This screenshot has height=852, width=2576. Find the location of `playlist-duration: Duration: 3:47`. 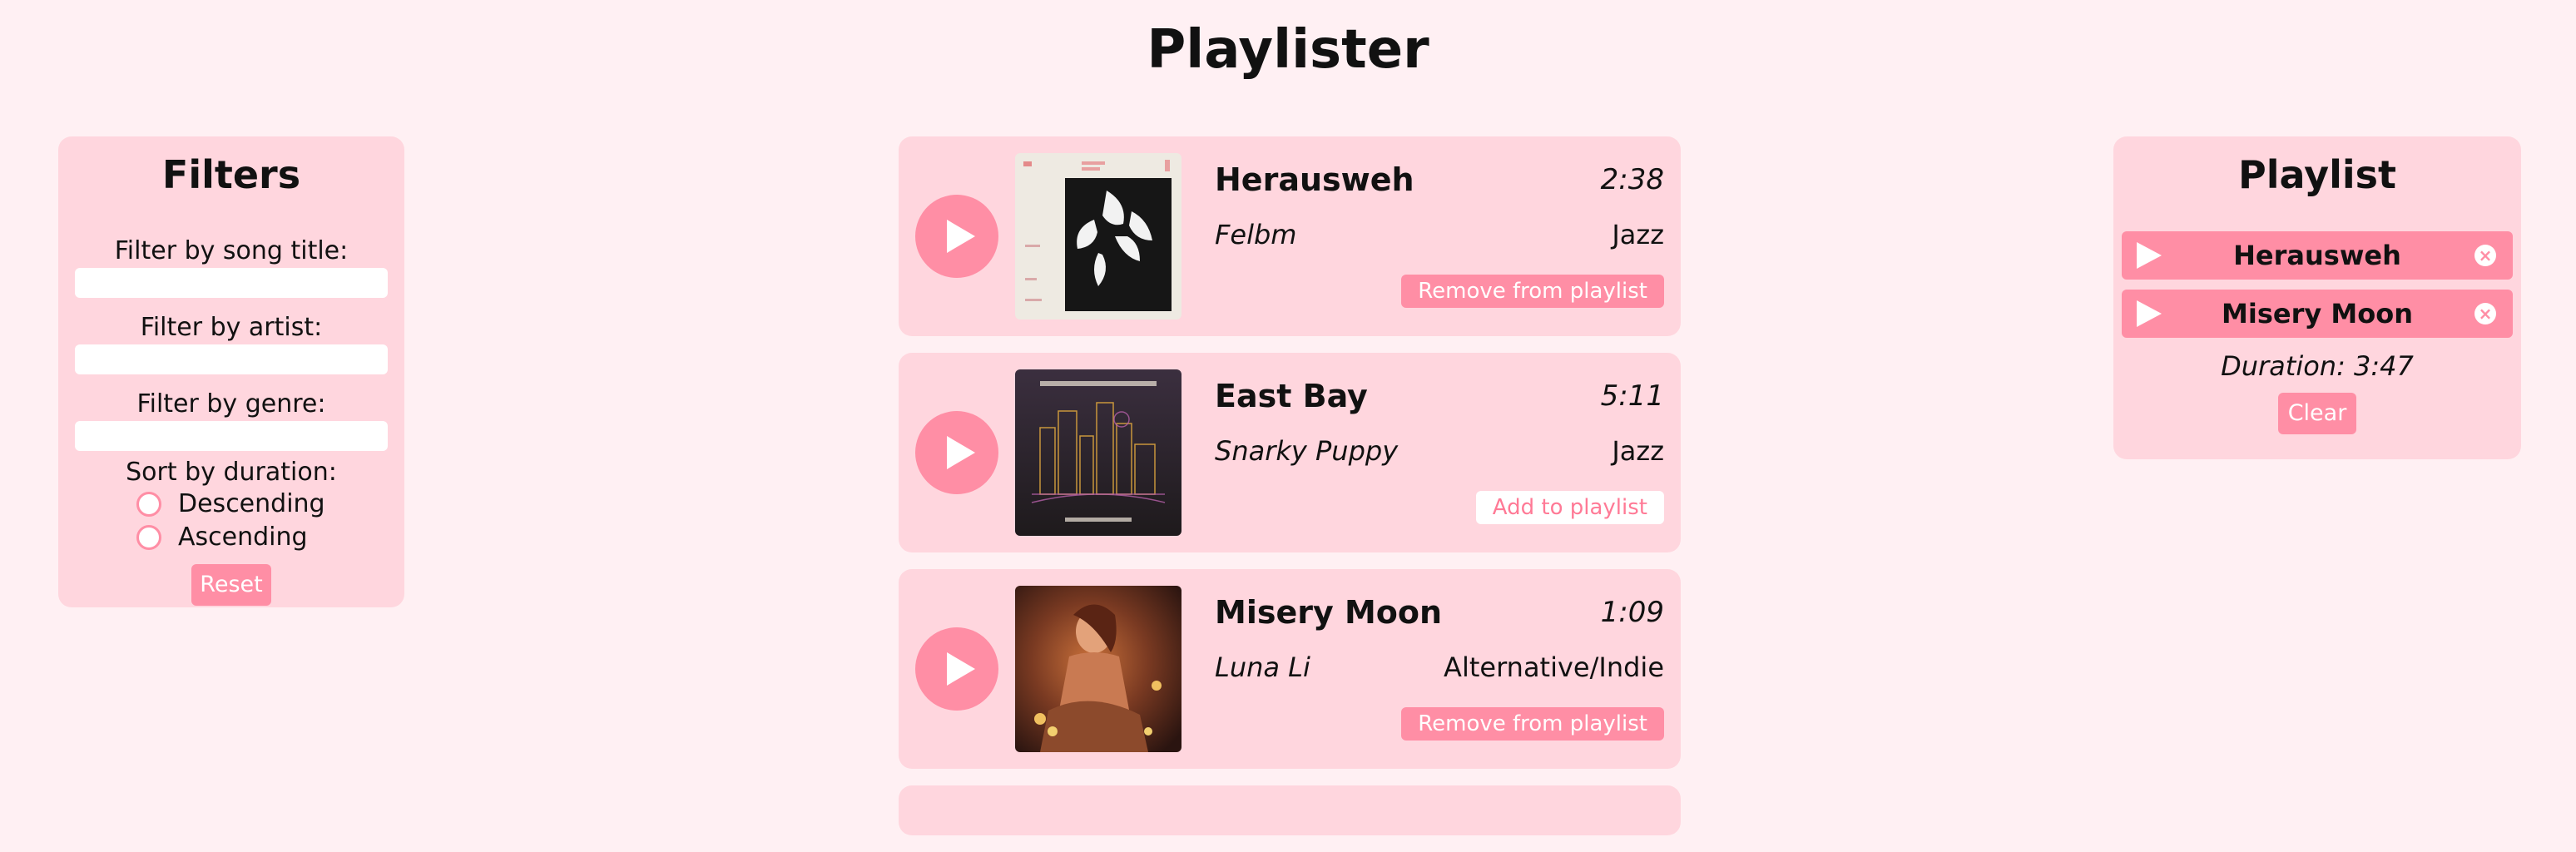

playlist-duration: Duration: 3:47 is located at coordinates (2317, 366).